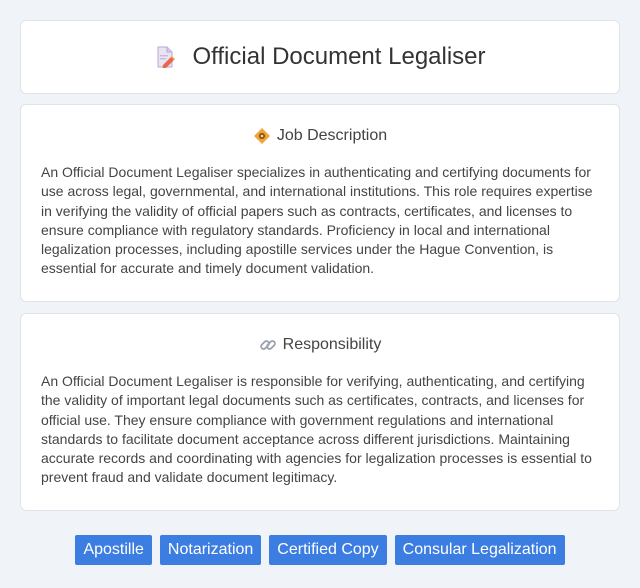 The width and height of the screenshot is (640, 588). I want to click on tag-apostille: Apostille, so click(113, 550).